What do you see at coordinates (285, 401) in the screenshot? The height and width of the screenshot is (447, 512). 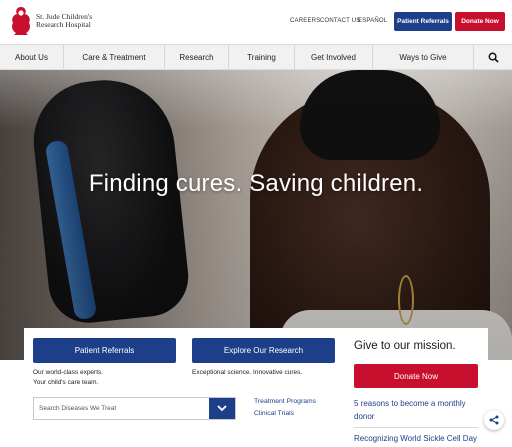 I see `treatment-programs-link: Treatment Programs` at bounding box center [285, 401].